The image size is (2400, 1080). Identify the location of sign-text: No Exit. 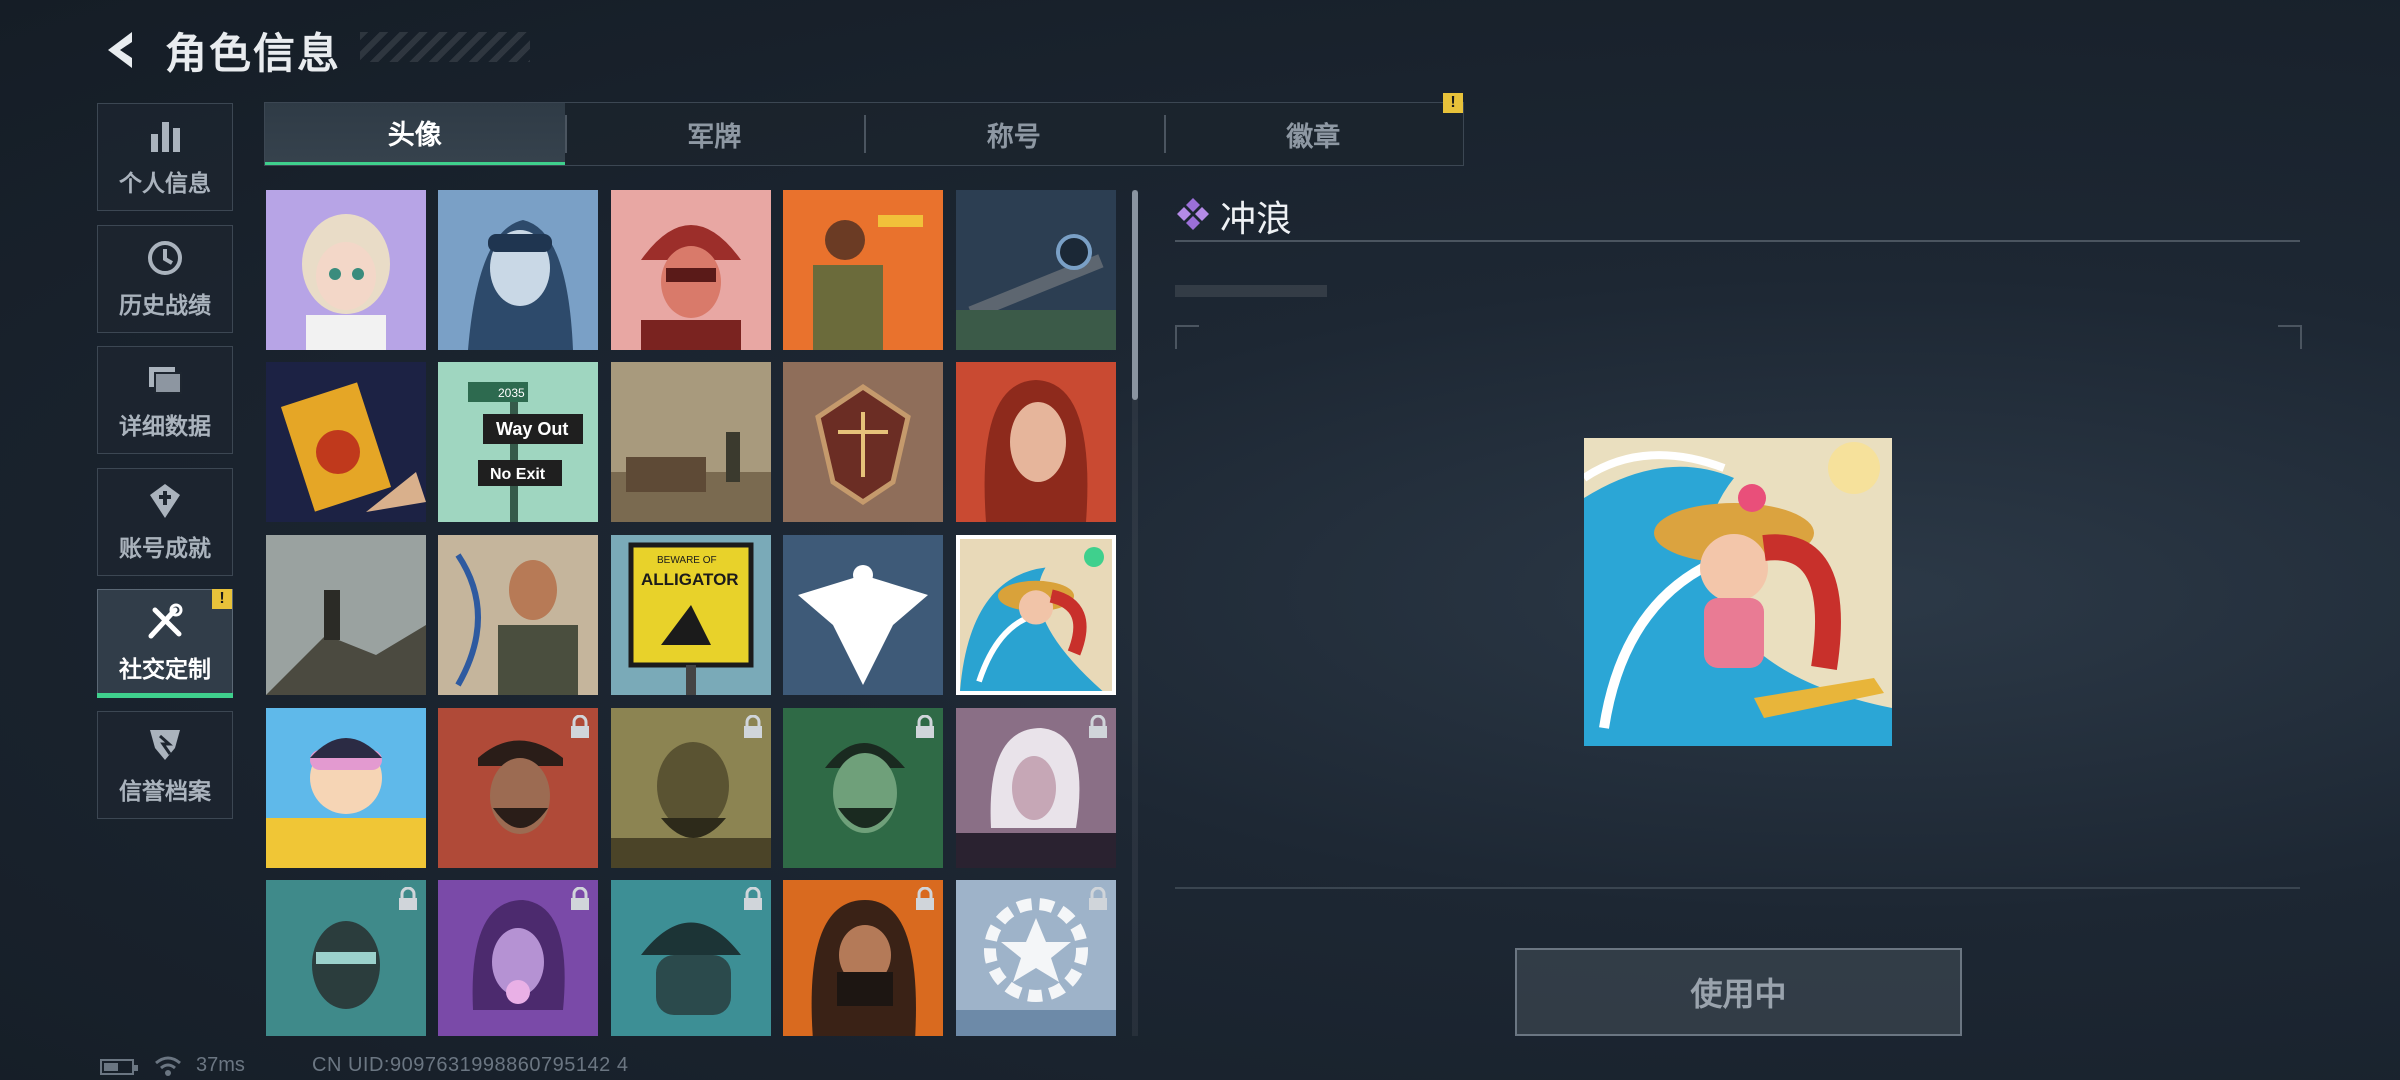
(518, 474).